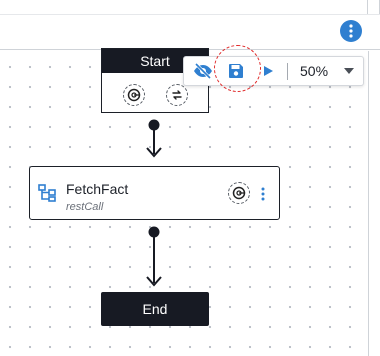  I want to click on zoom-level: 50%, so click(314, 71).